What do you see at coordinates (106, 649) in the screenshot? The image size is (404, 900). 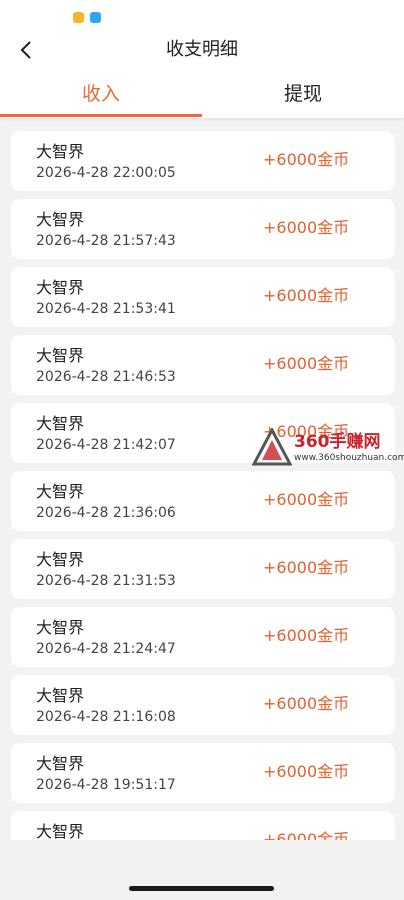 I see `transaction-time: 2026-4-28 21:24:47` at bounding box center [106, 649].